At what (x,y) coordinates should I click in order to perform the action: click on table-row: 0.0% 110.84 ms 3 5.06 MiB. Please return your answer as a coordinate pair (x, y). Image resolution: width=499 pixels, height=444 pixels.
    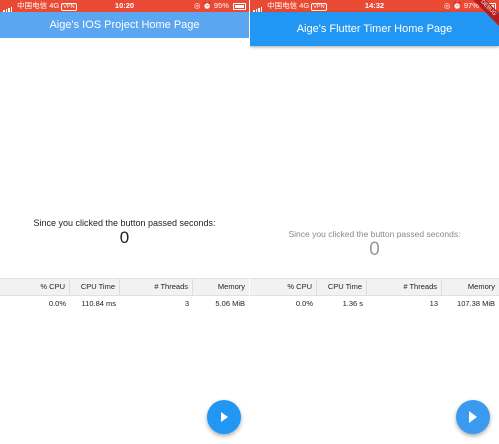
    Looking at the image, I should click on (124, 304).